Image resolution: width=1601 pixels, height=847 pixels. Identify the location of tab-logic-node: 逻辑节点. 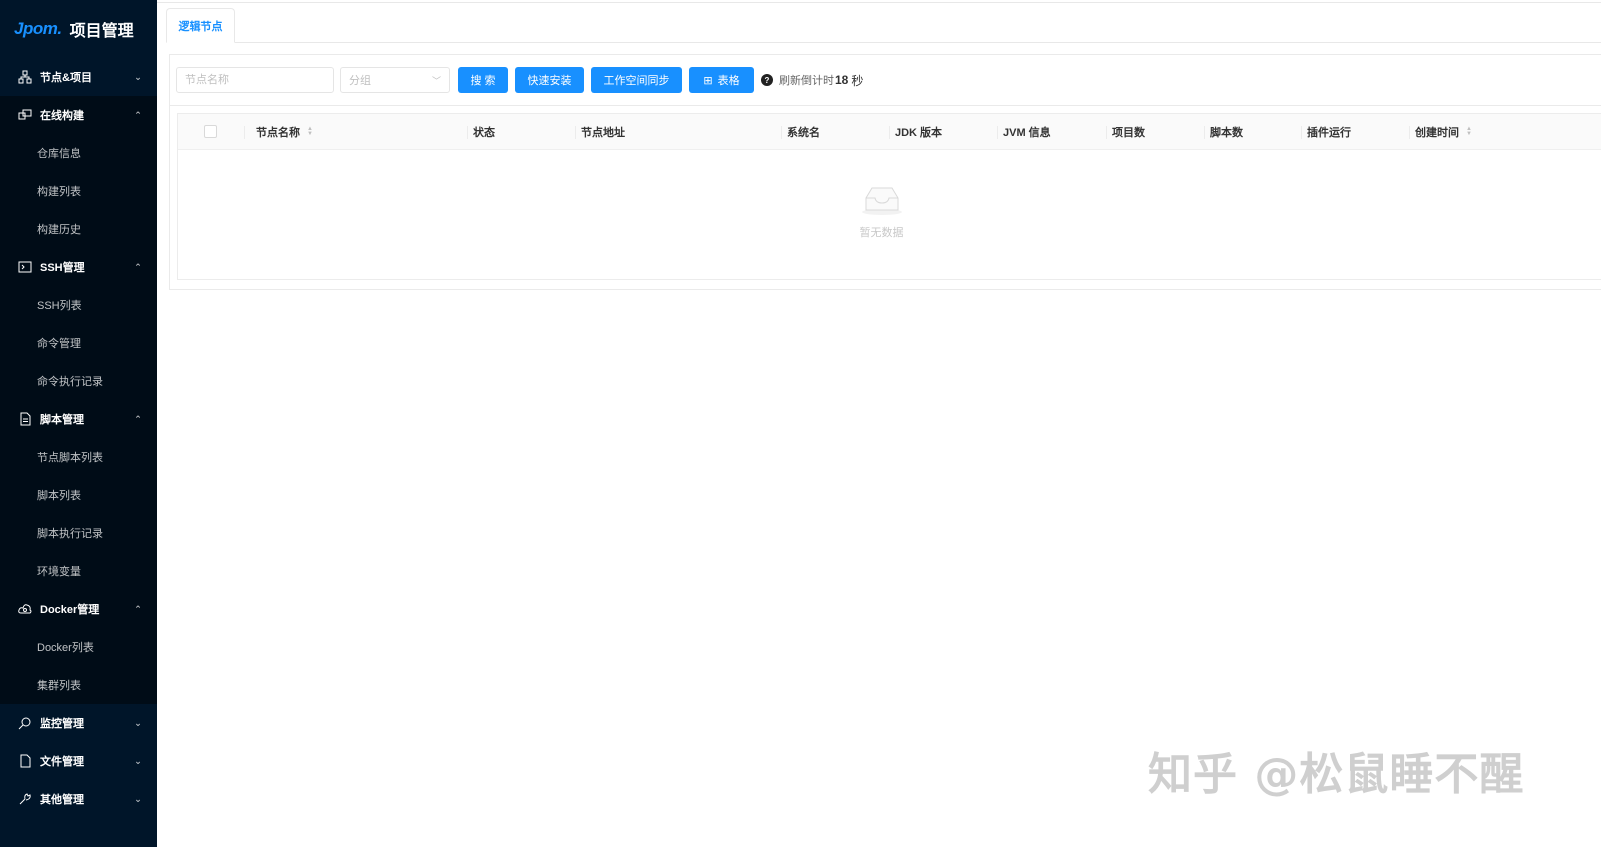
(200, 25).